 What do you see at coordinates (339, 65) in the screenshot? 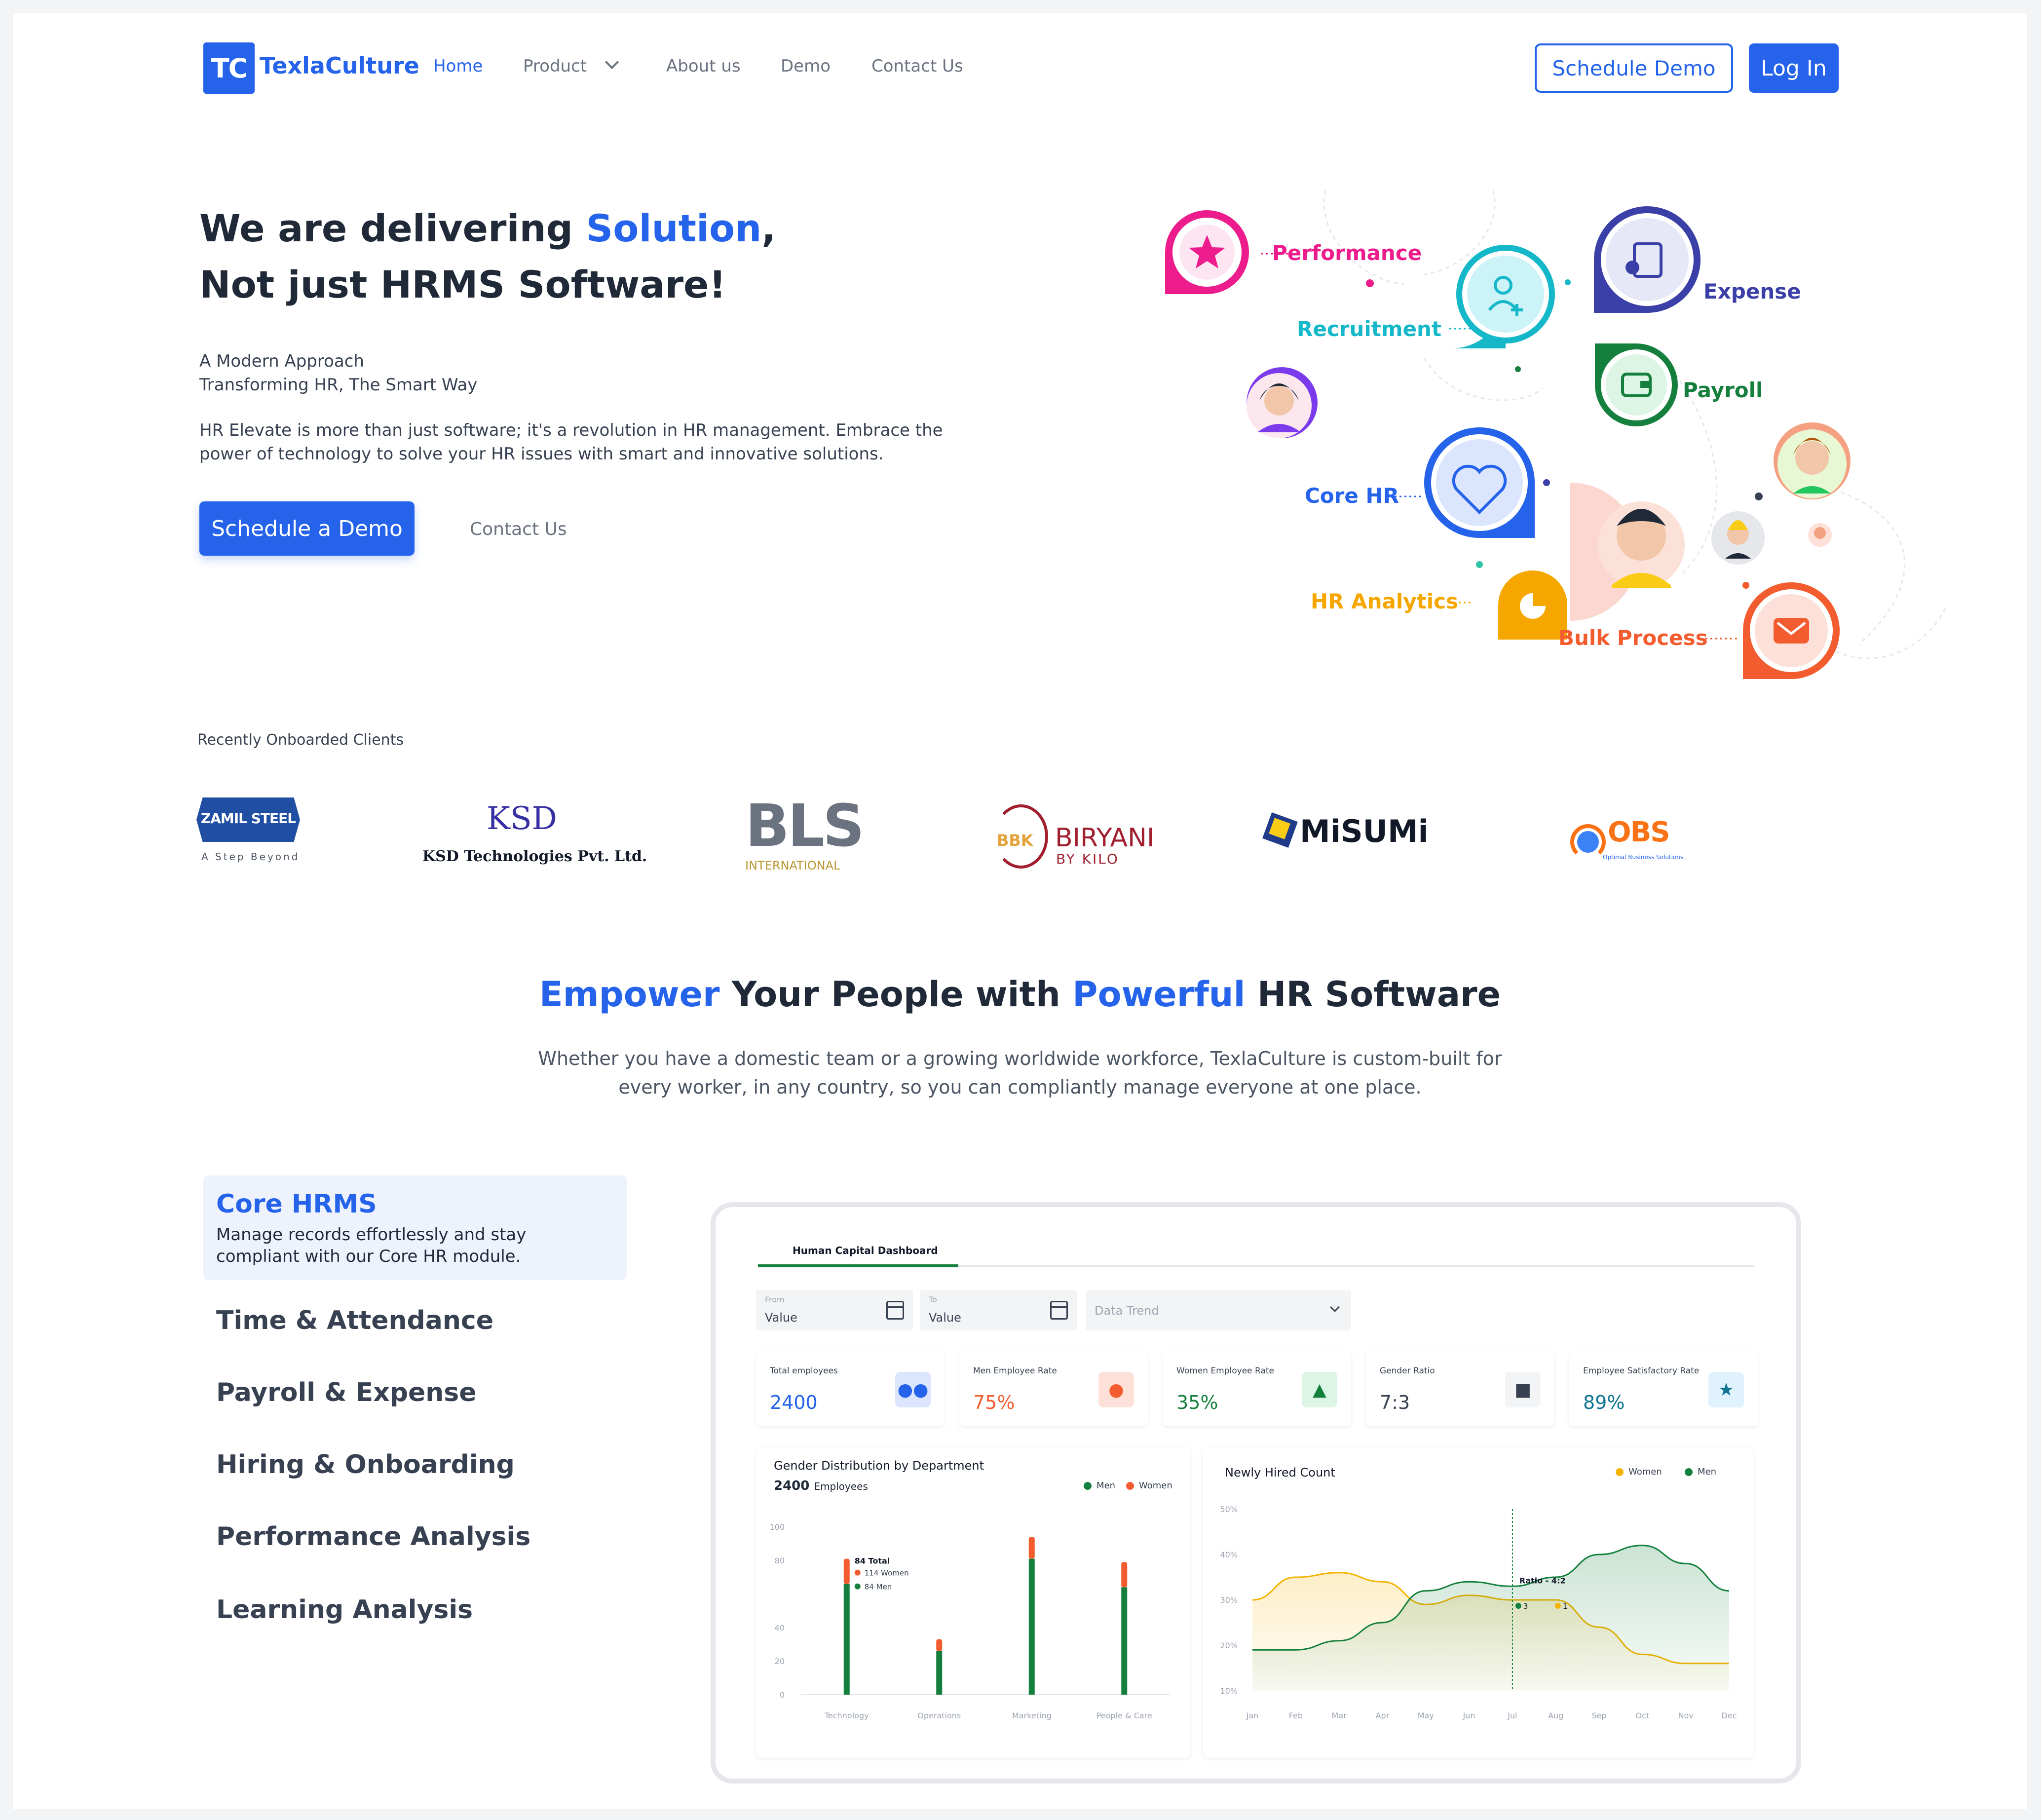
I see `brand-name: TexlaCulture` at bounding box center [339, 65].